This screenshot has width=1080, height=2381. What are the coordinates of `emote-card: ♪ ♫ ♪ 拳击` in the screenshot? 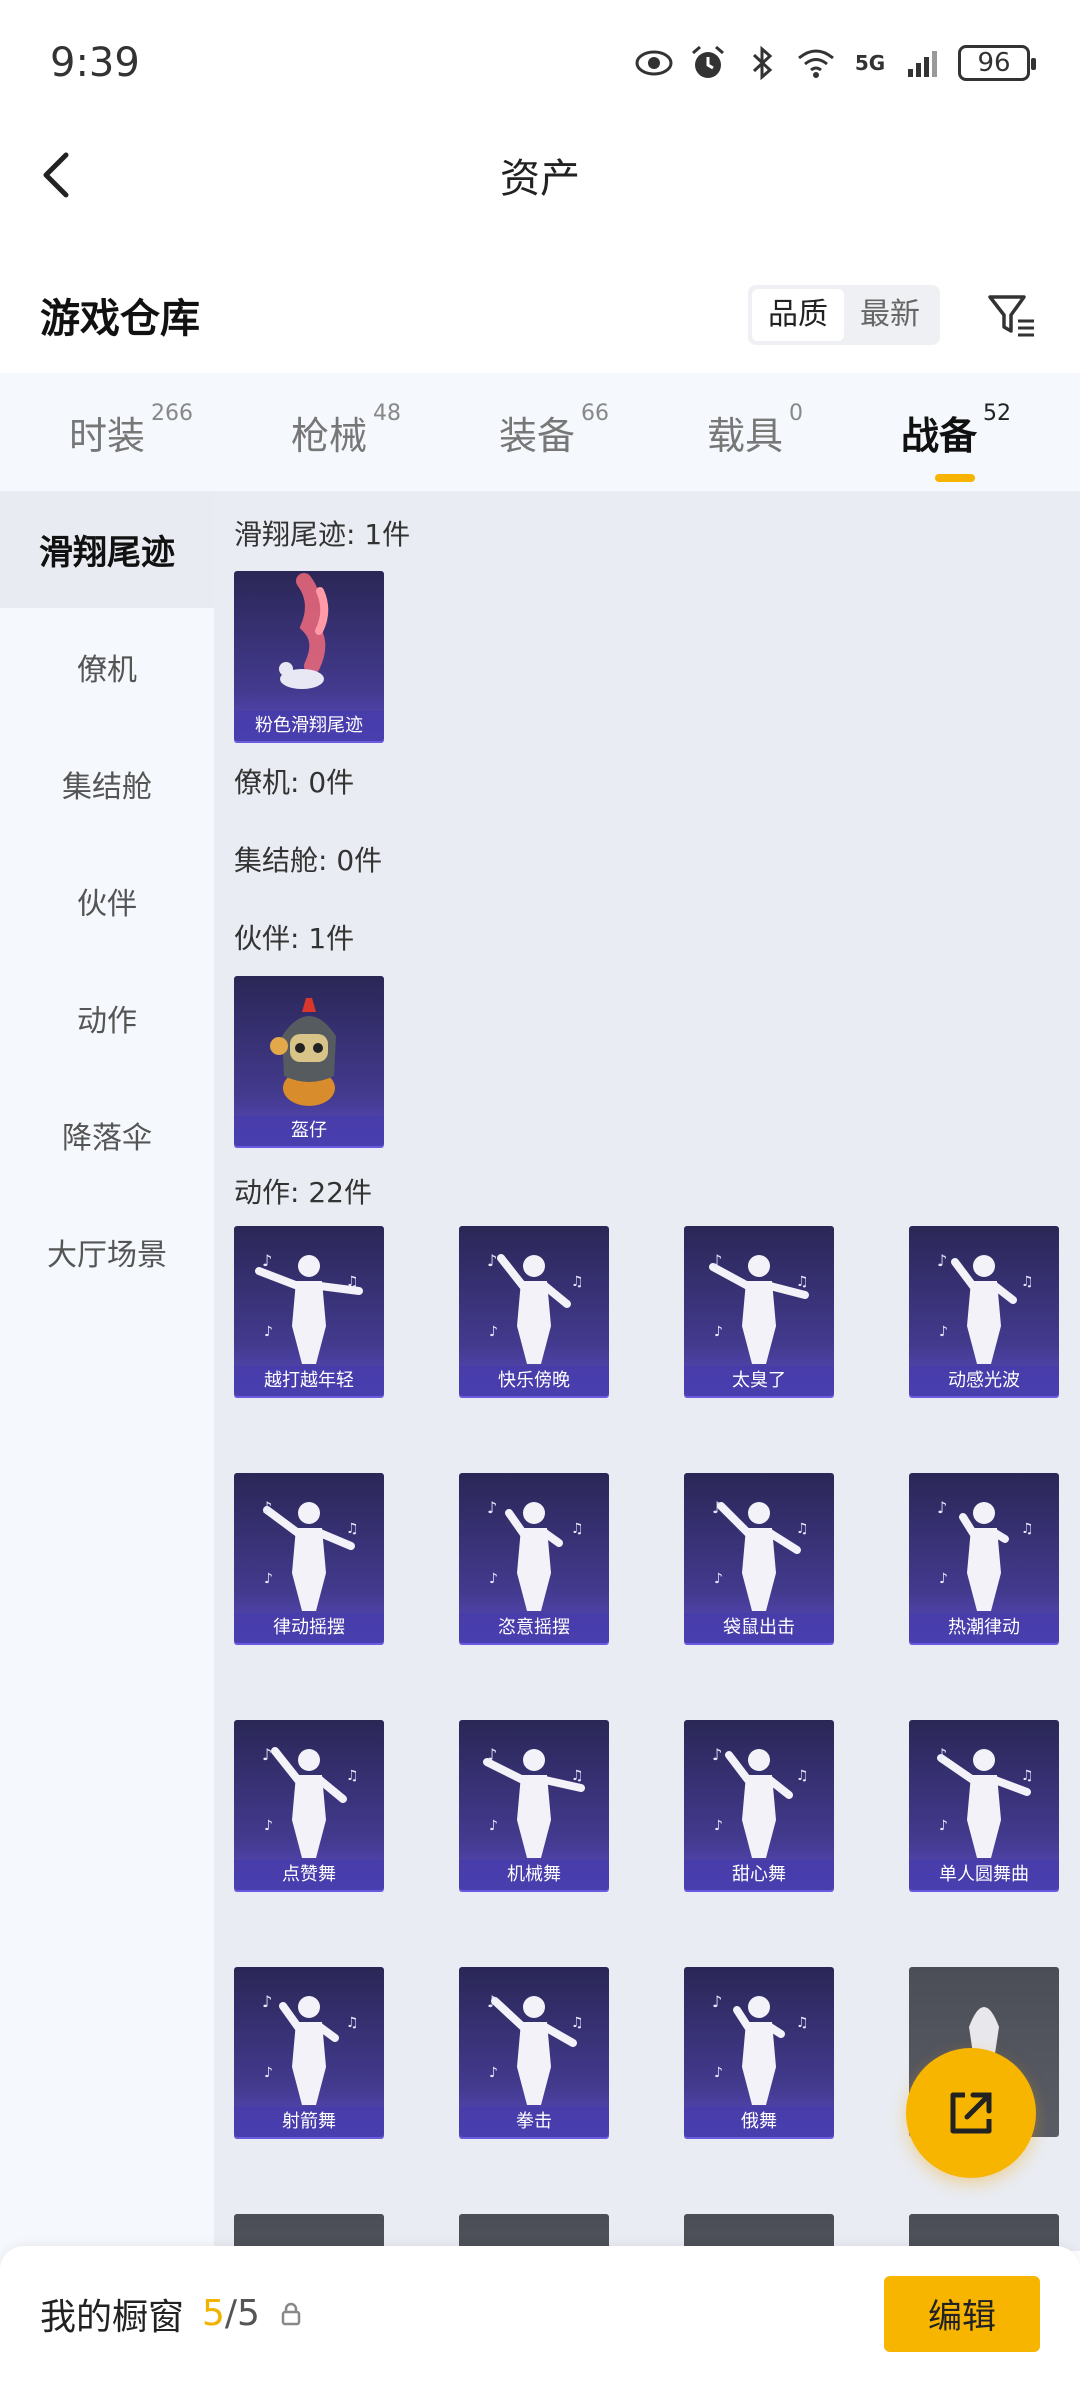 It's located at (534, 2052).